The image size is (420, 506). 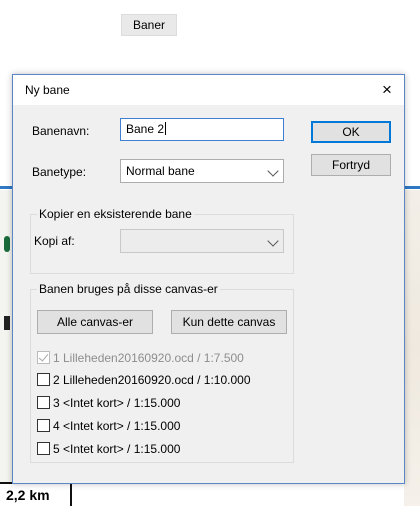 What do you see at coordinates (128, 289) in the screenshot?
I see `canvas-group-title: Banen bruges på disse canvas-er` at bounding box center [128, 289].